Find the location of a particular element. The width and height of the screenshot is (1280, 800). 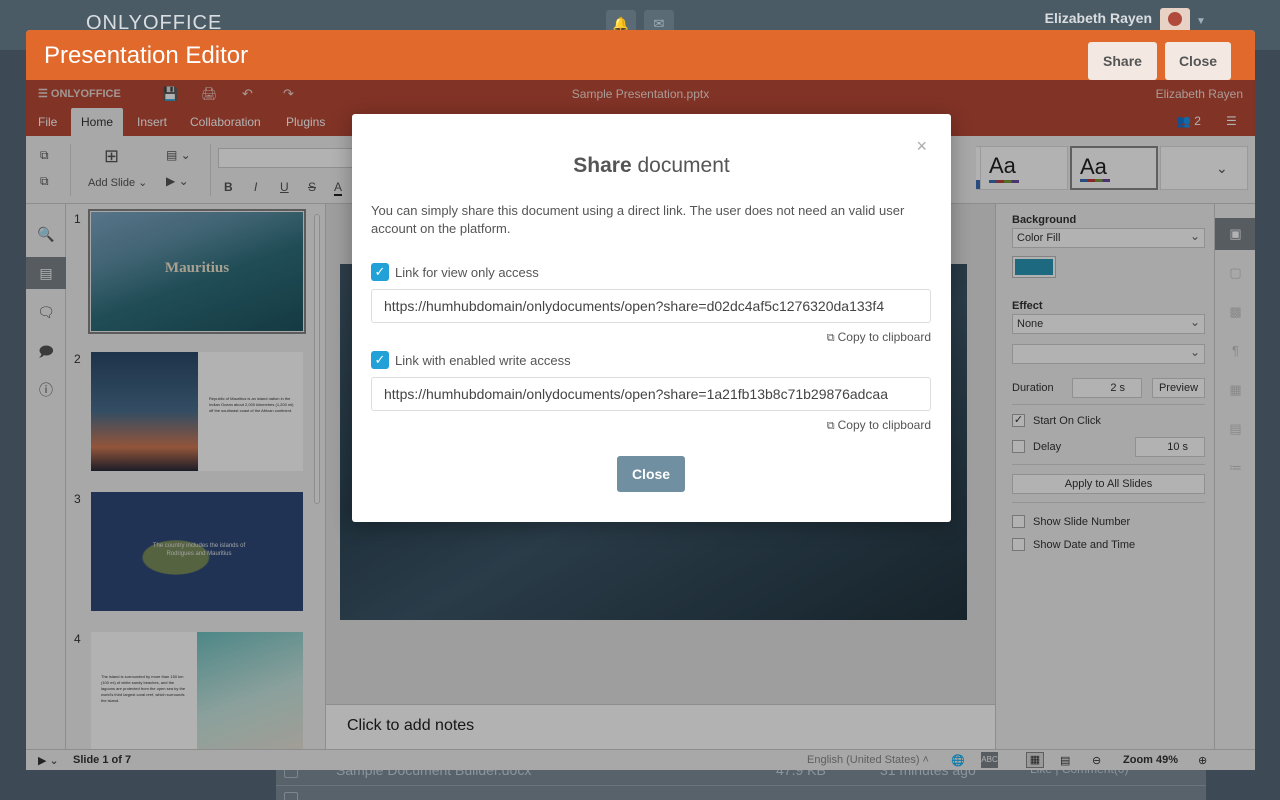

view-only-checkbox: ✓ is located at coordinates (380, 272).